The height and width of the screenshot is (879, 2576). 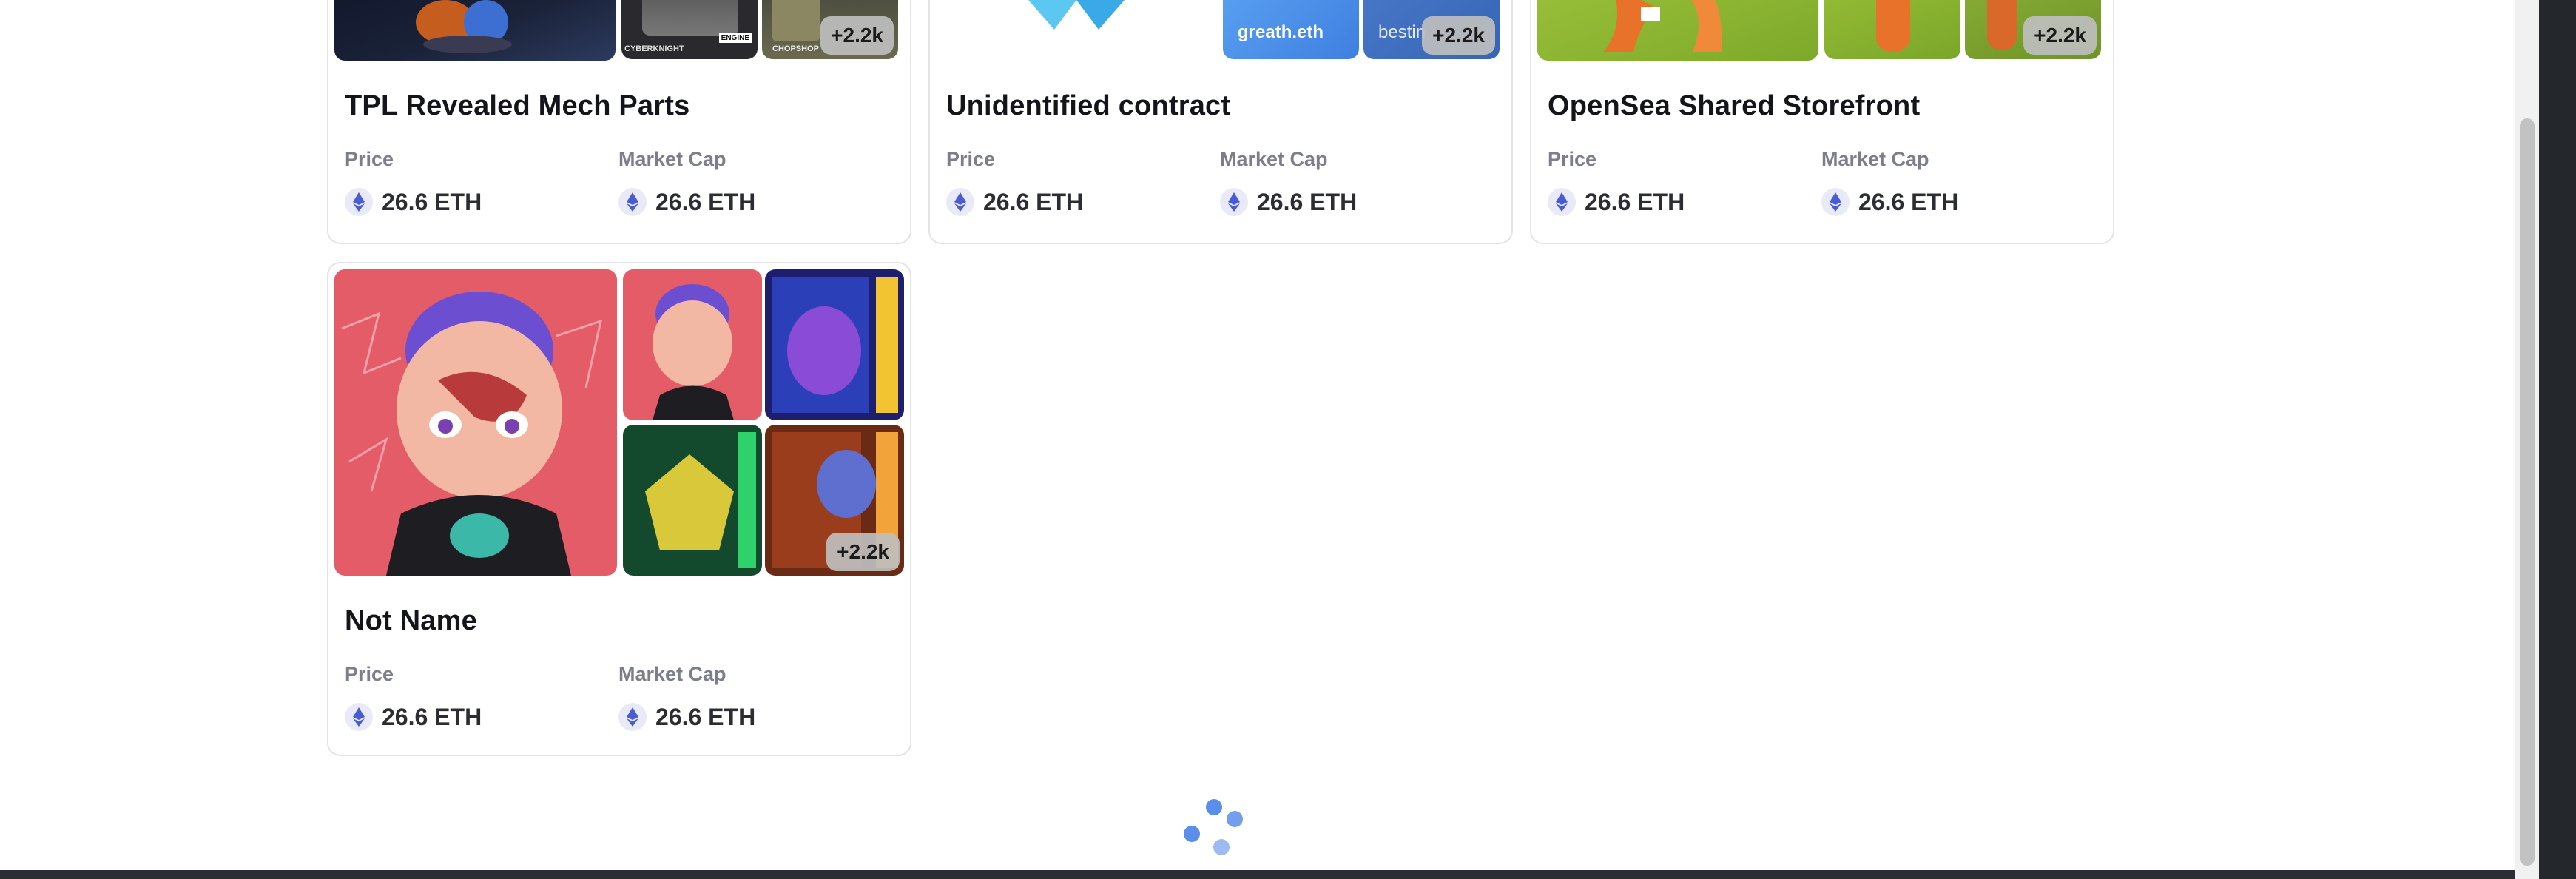 What do you see at coordinates (517, 106) in the screenshot?
I see `collection-title: TPL Revealed Mech Parts` at bounding box center [517, 106].